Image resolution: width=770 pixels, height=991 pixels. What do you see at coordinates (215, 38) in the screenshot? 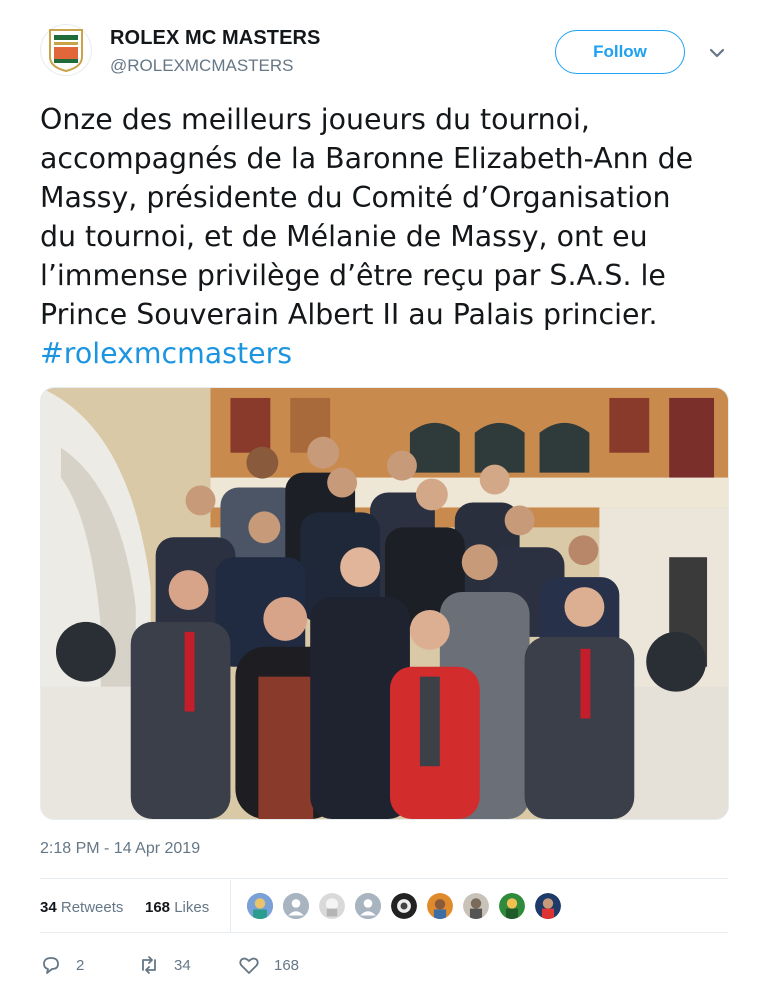
I see `account-display-name: ROLEX MC MASTERS` at bounding box center [215, 38].